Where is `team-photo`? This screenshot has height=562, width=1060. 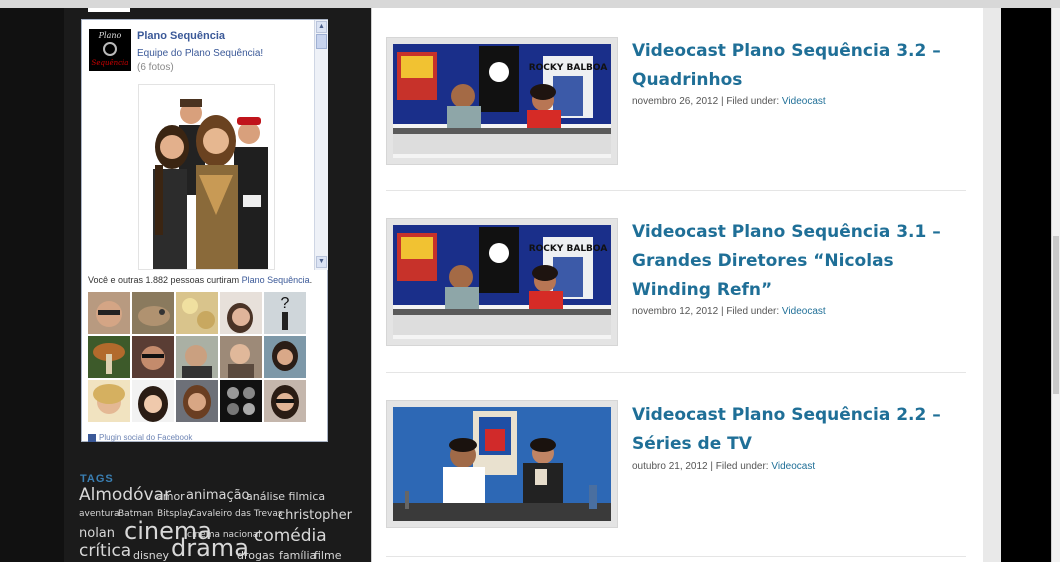 team-photo is located at coordinates (206, 177).